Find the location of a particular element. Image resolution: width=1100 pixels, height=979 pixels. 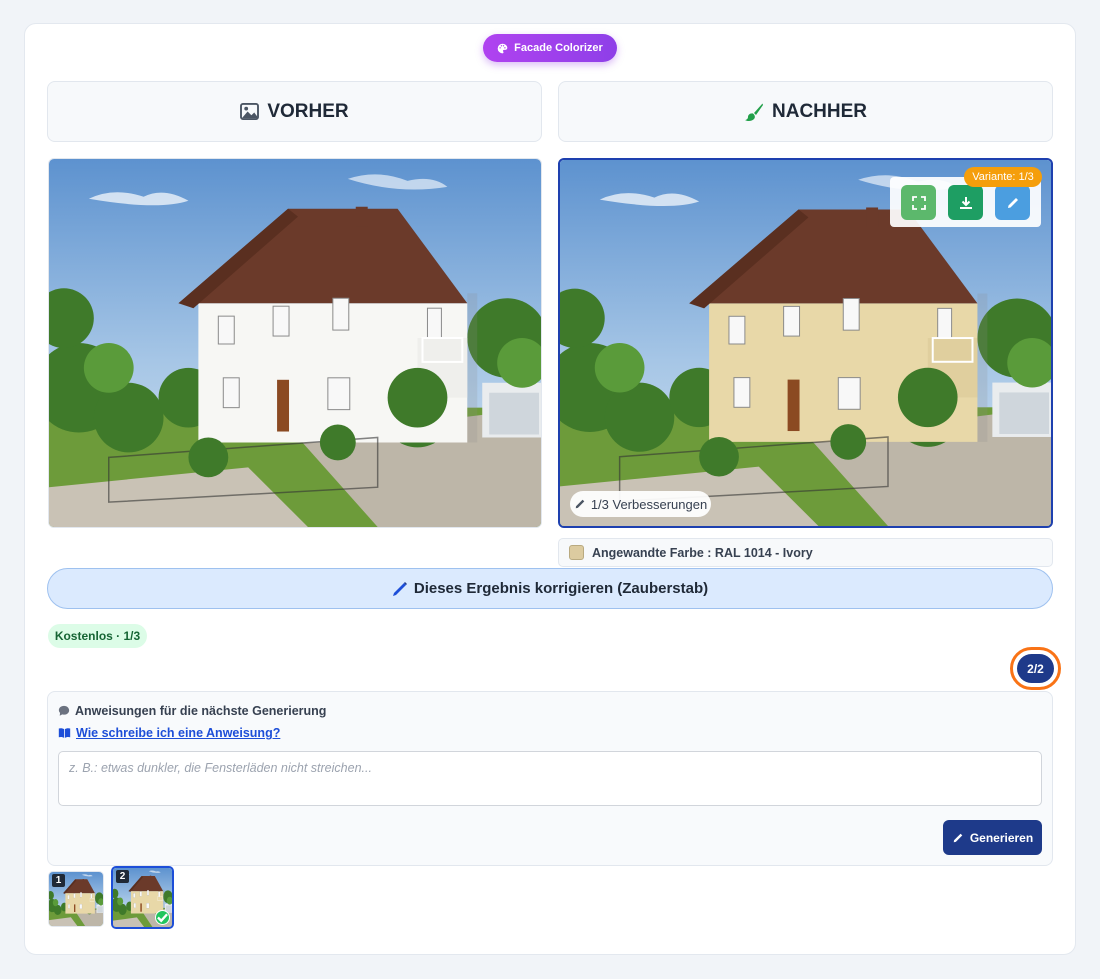

fix-result-button: Dieses Ergebnis korrigieren (Zauberstab) is located at coordinates (550, 588).